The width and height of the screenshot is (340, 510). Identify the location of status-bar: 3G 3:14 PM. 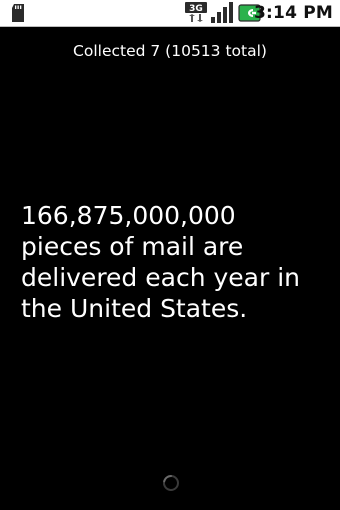
(170, 13).